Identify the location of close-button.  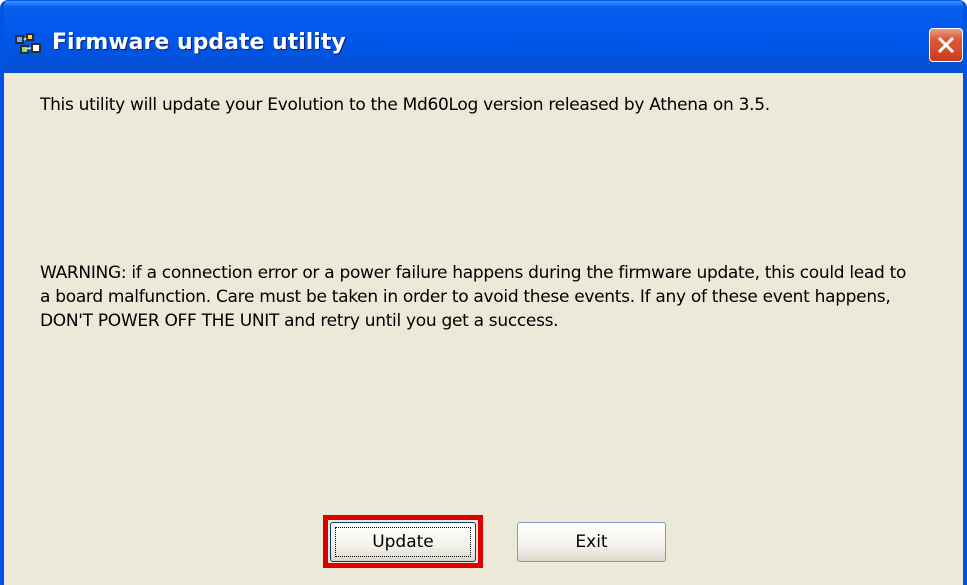
(946, 45).